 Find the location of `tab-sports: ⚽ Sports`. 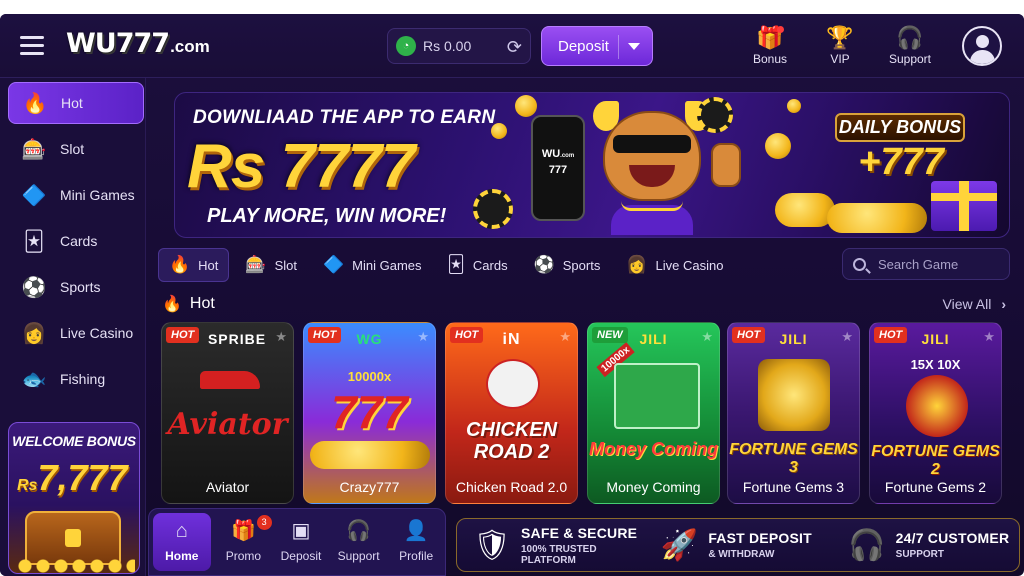

tab-sports: ⚽ Sports is located at coordinates (567, 265).